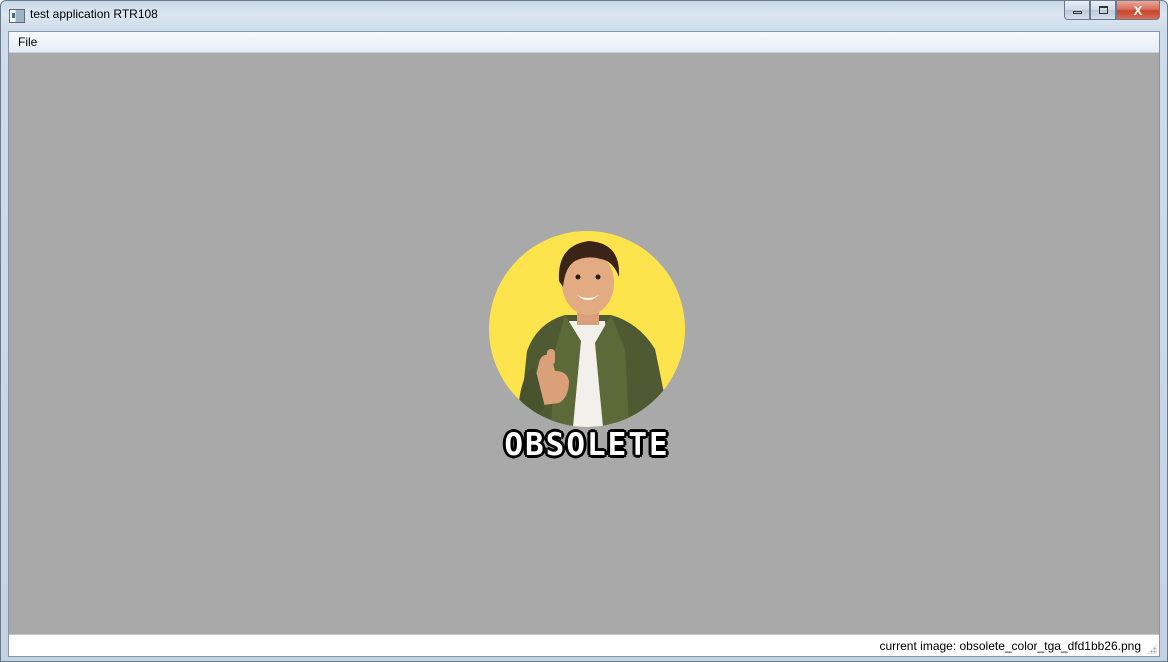 Image resolution: width=1168 pixels, height=662 pixels. What do you see at coordinates (584, 42) in the screenshot?
I see `menu-bar: File` at bounding box center [584, 42].